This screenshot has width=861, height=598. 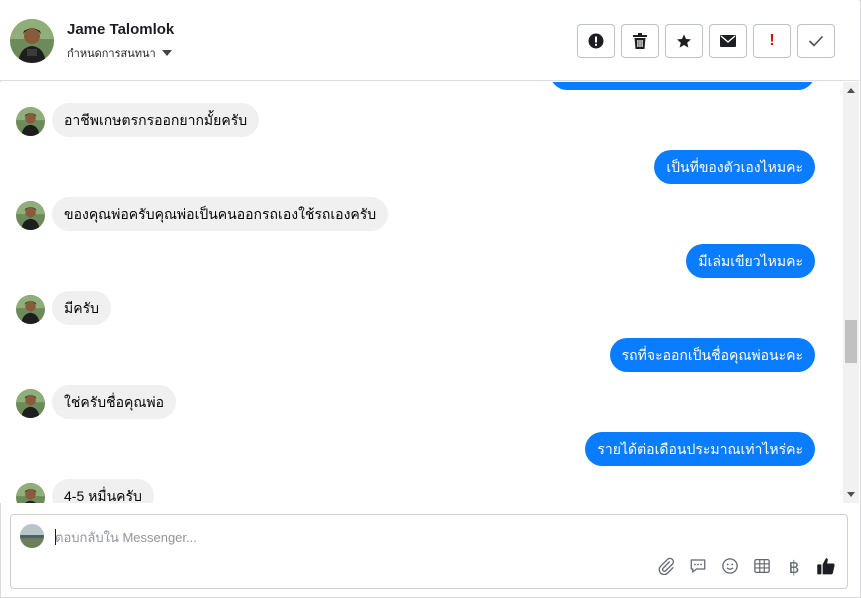 What do you see at coordinates (156, 120) in the screenshot?
I see `message-bubble-incoming: อาชีพเกษตรกรออกยากมั้ยครับ` at bounding box center [156, 120].